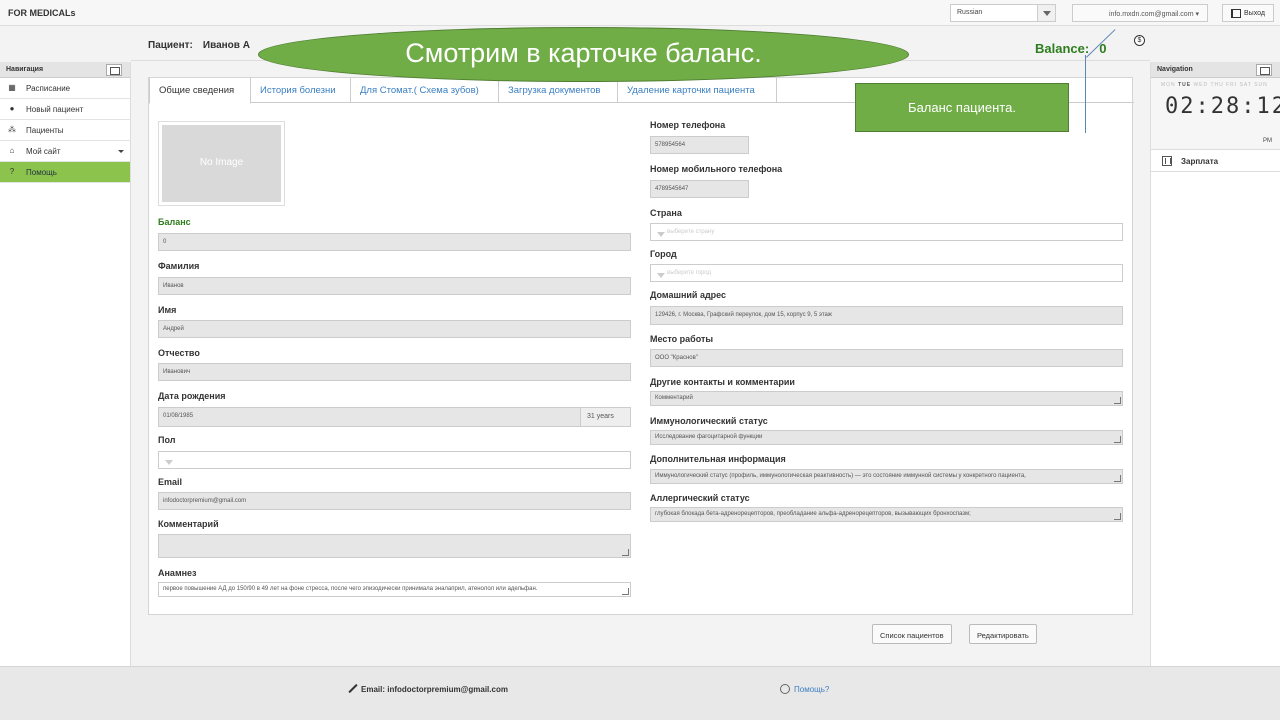  What do you see at coordinates (1151, 14) in the screenshot?
I see `user-email: info.mxdn.com@gmail.com` at bounding box center [1151, 14].